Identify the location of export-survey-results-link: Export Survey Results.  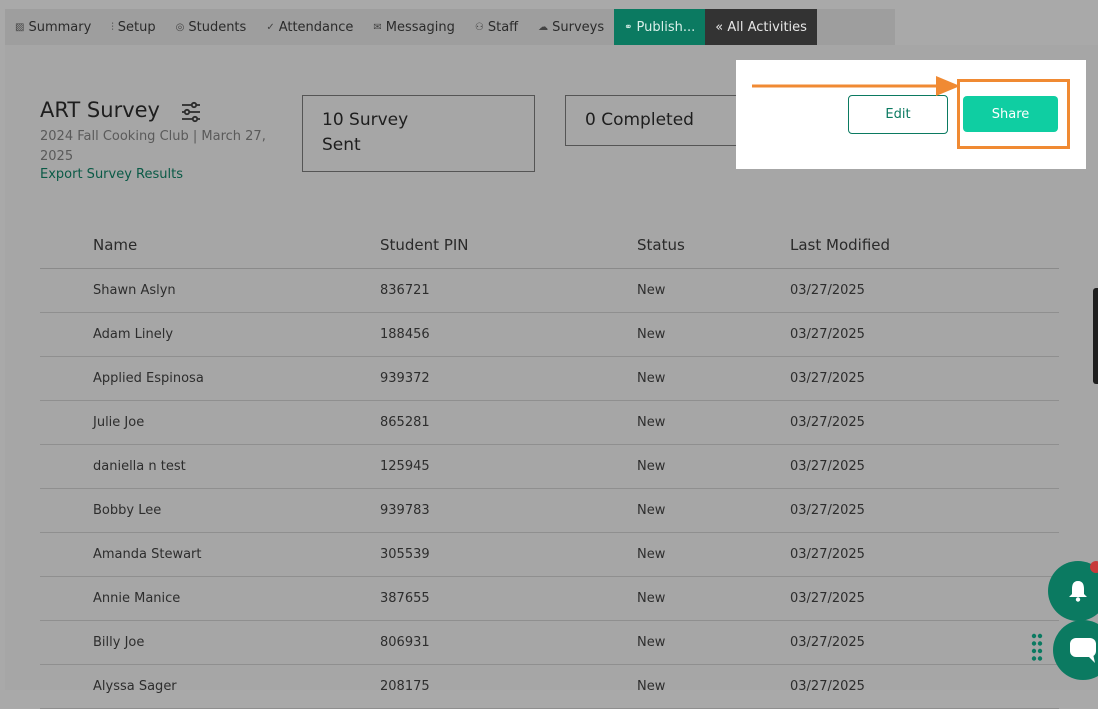
(111, 174).